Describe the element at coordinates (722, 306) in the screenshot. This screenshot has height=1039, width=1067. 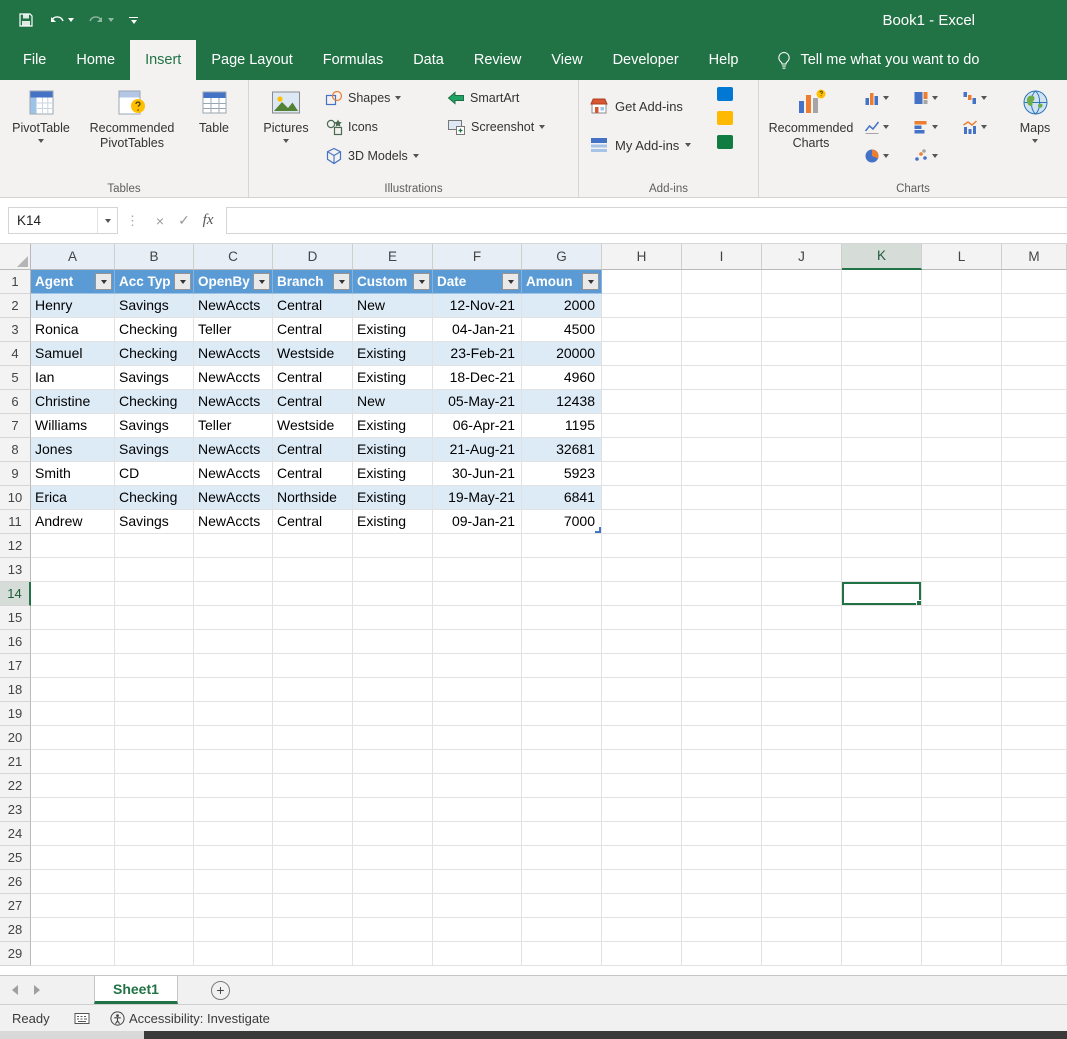
I see `cell-I2` at that location.